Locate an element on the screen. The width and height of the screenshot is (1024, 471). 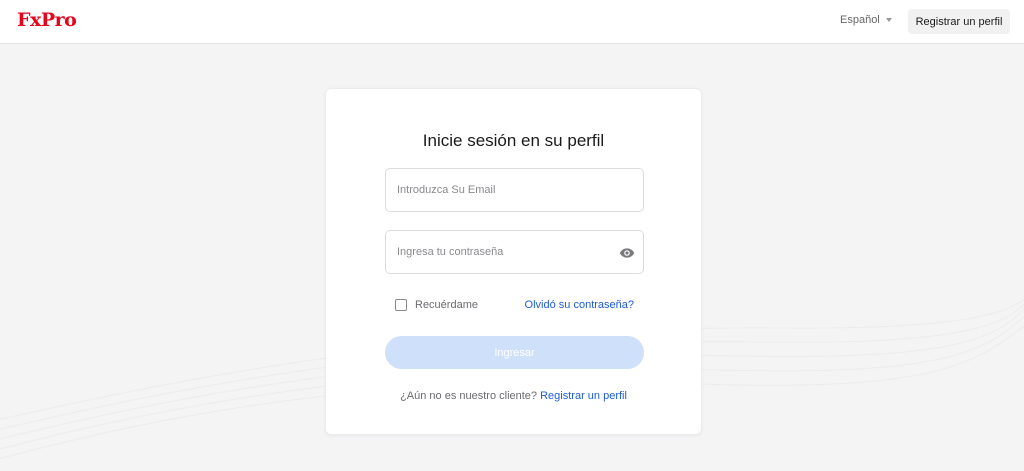
password-field is located at coordinates (514, 252).